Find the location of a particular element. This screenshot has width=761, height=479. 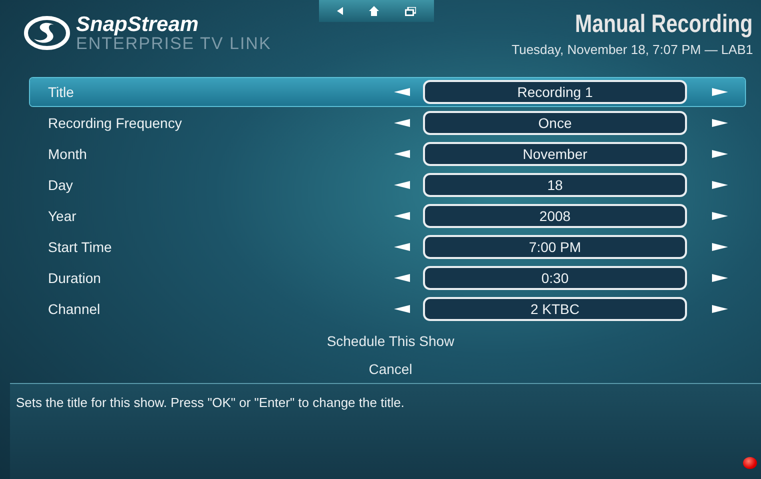

setting-row: Channel 2 KTBC is located at coordinates (387, 309).